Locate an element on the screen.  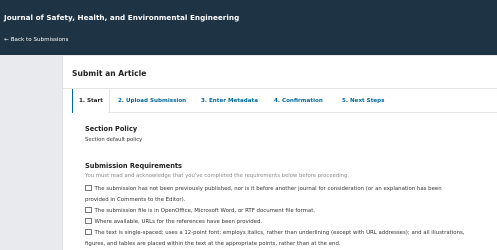
tab-next-steps: 5. Next Steps is located at coordinates (363, 101).